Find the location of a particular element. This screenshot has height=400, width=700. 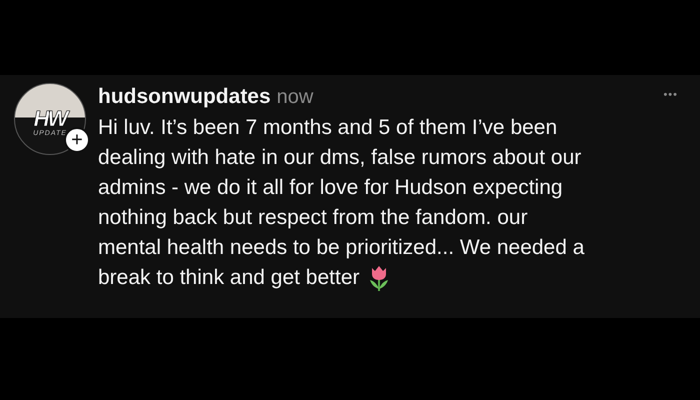

post-text-line: Hi luv. It’s been 7 months and 5 of them I’ve been is located at coordinates (328, 128).